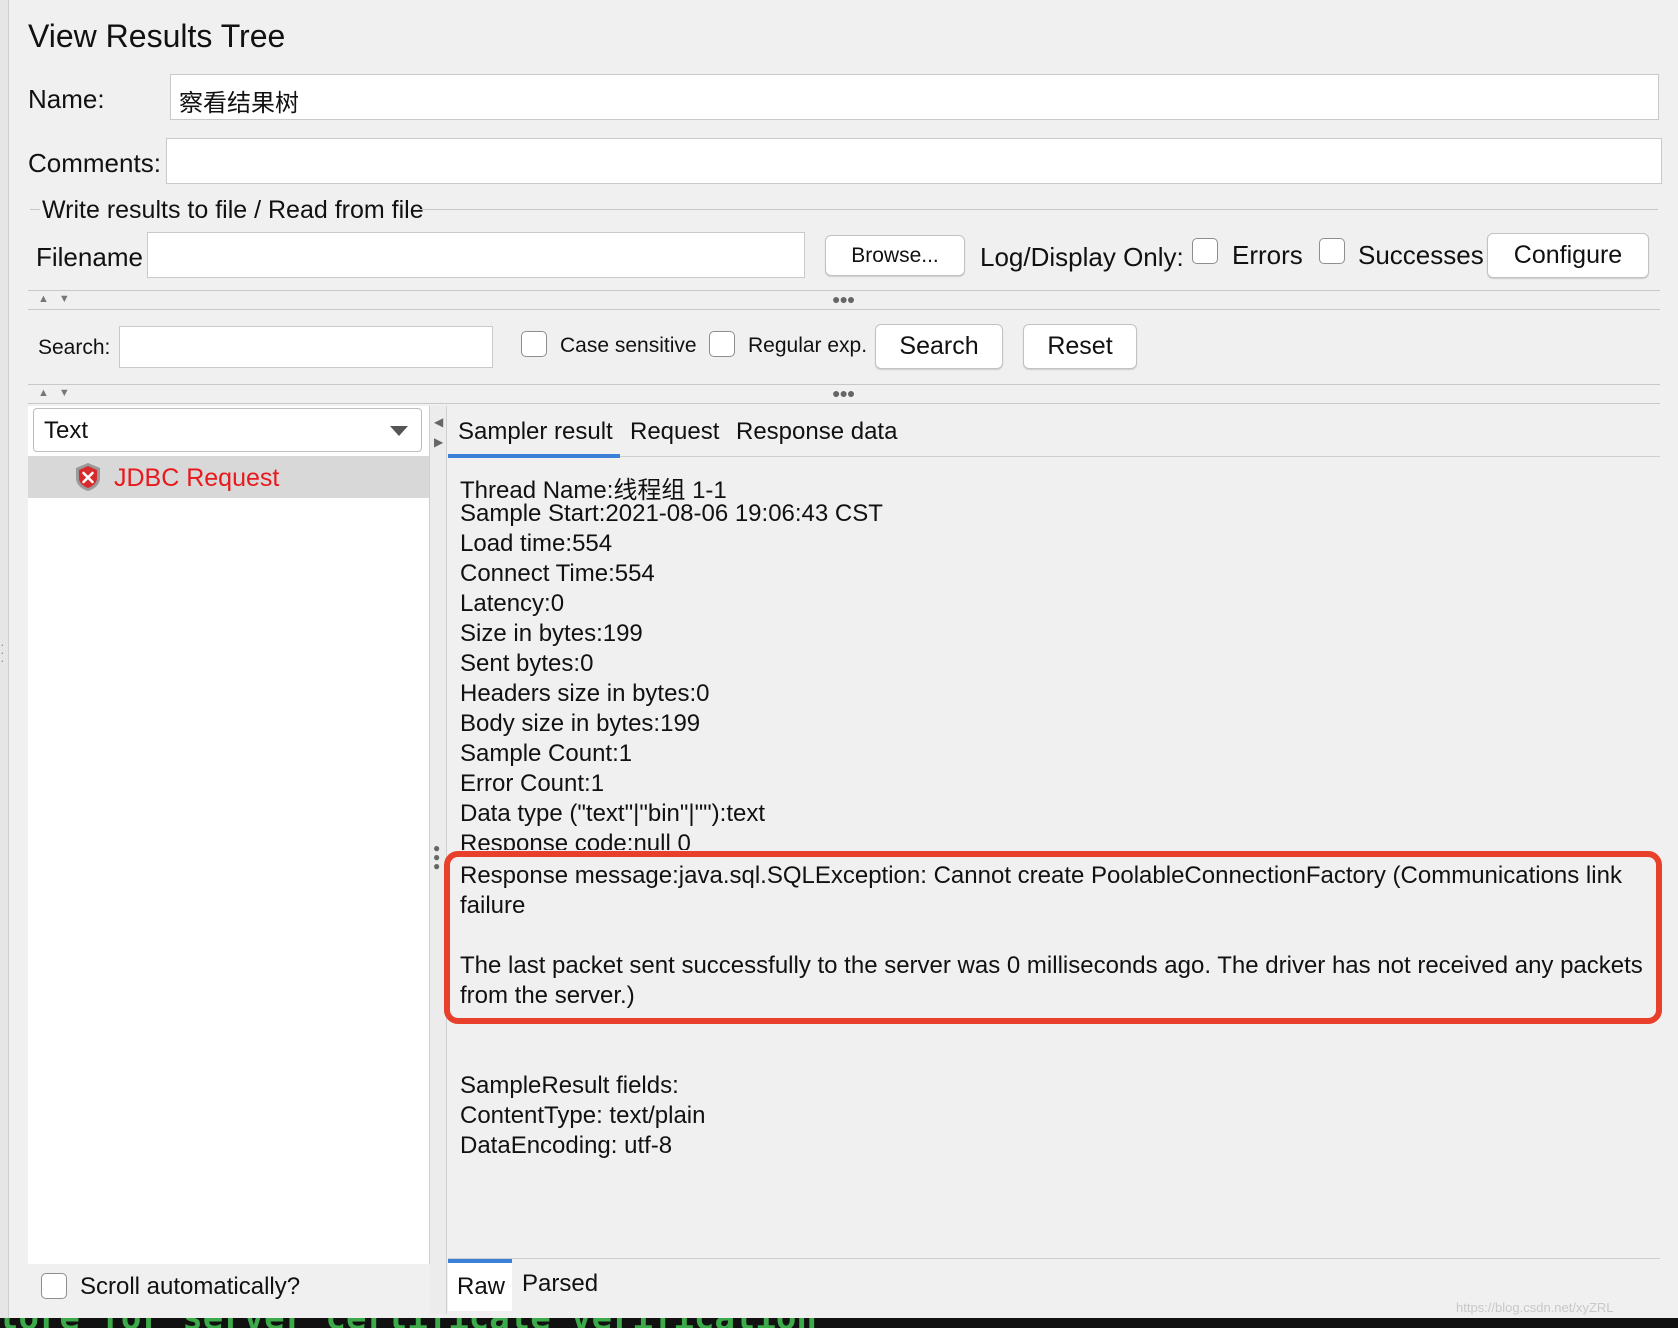  I want to click on vertical-splitter-arrows: ◀ ▶, so click(438, 432).